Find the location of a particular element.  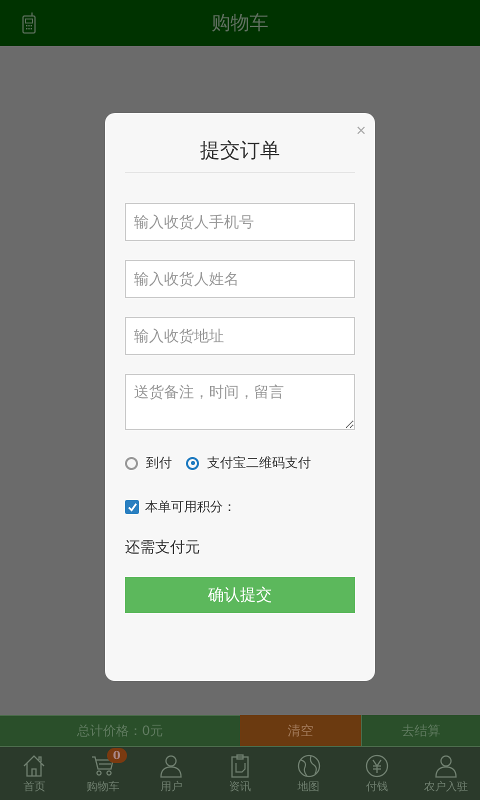

globe-icon is located at coordinates (308, 766).